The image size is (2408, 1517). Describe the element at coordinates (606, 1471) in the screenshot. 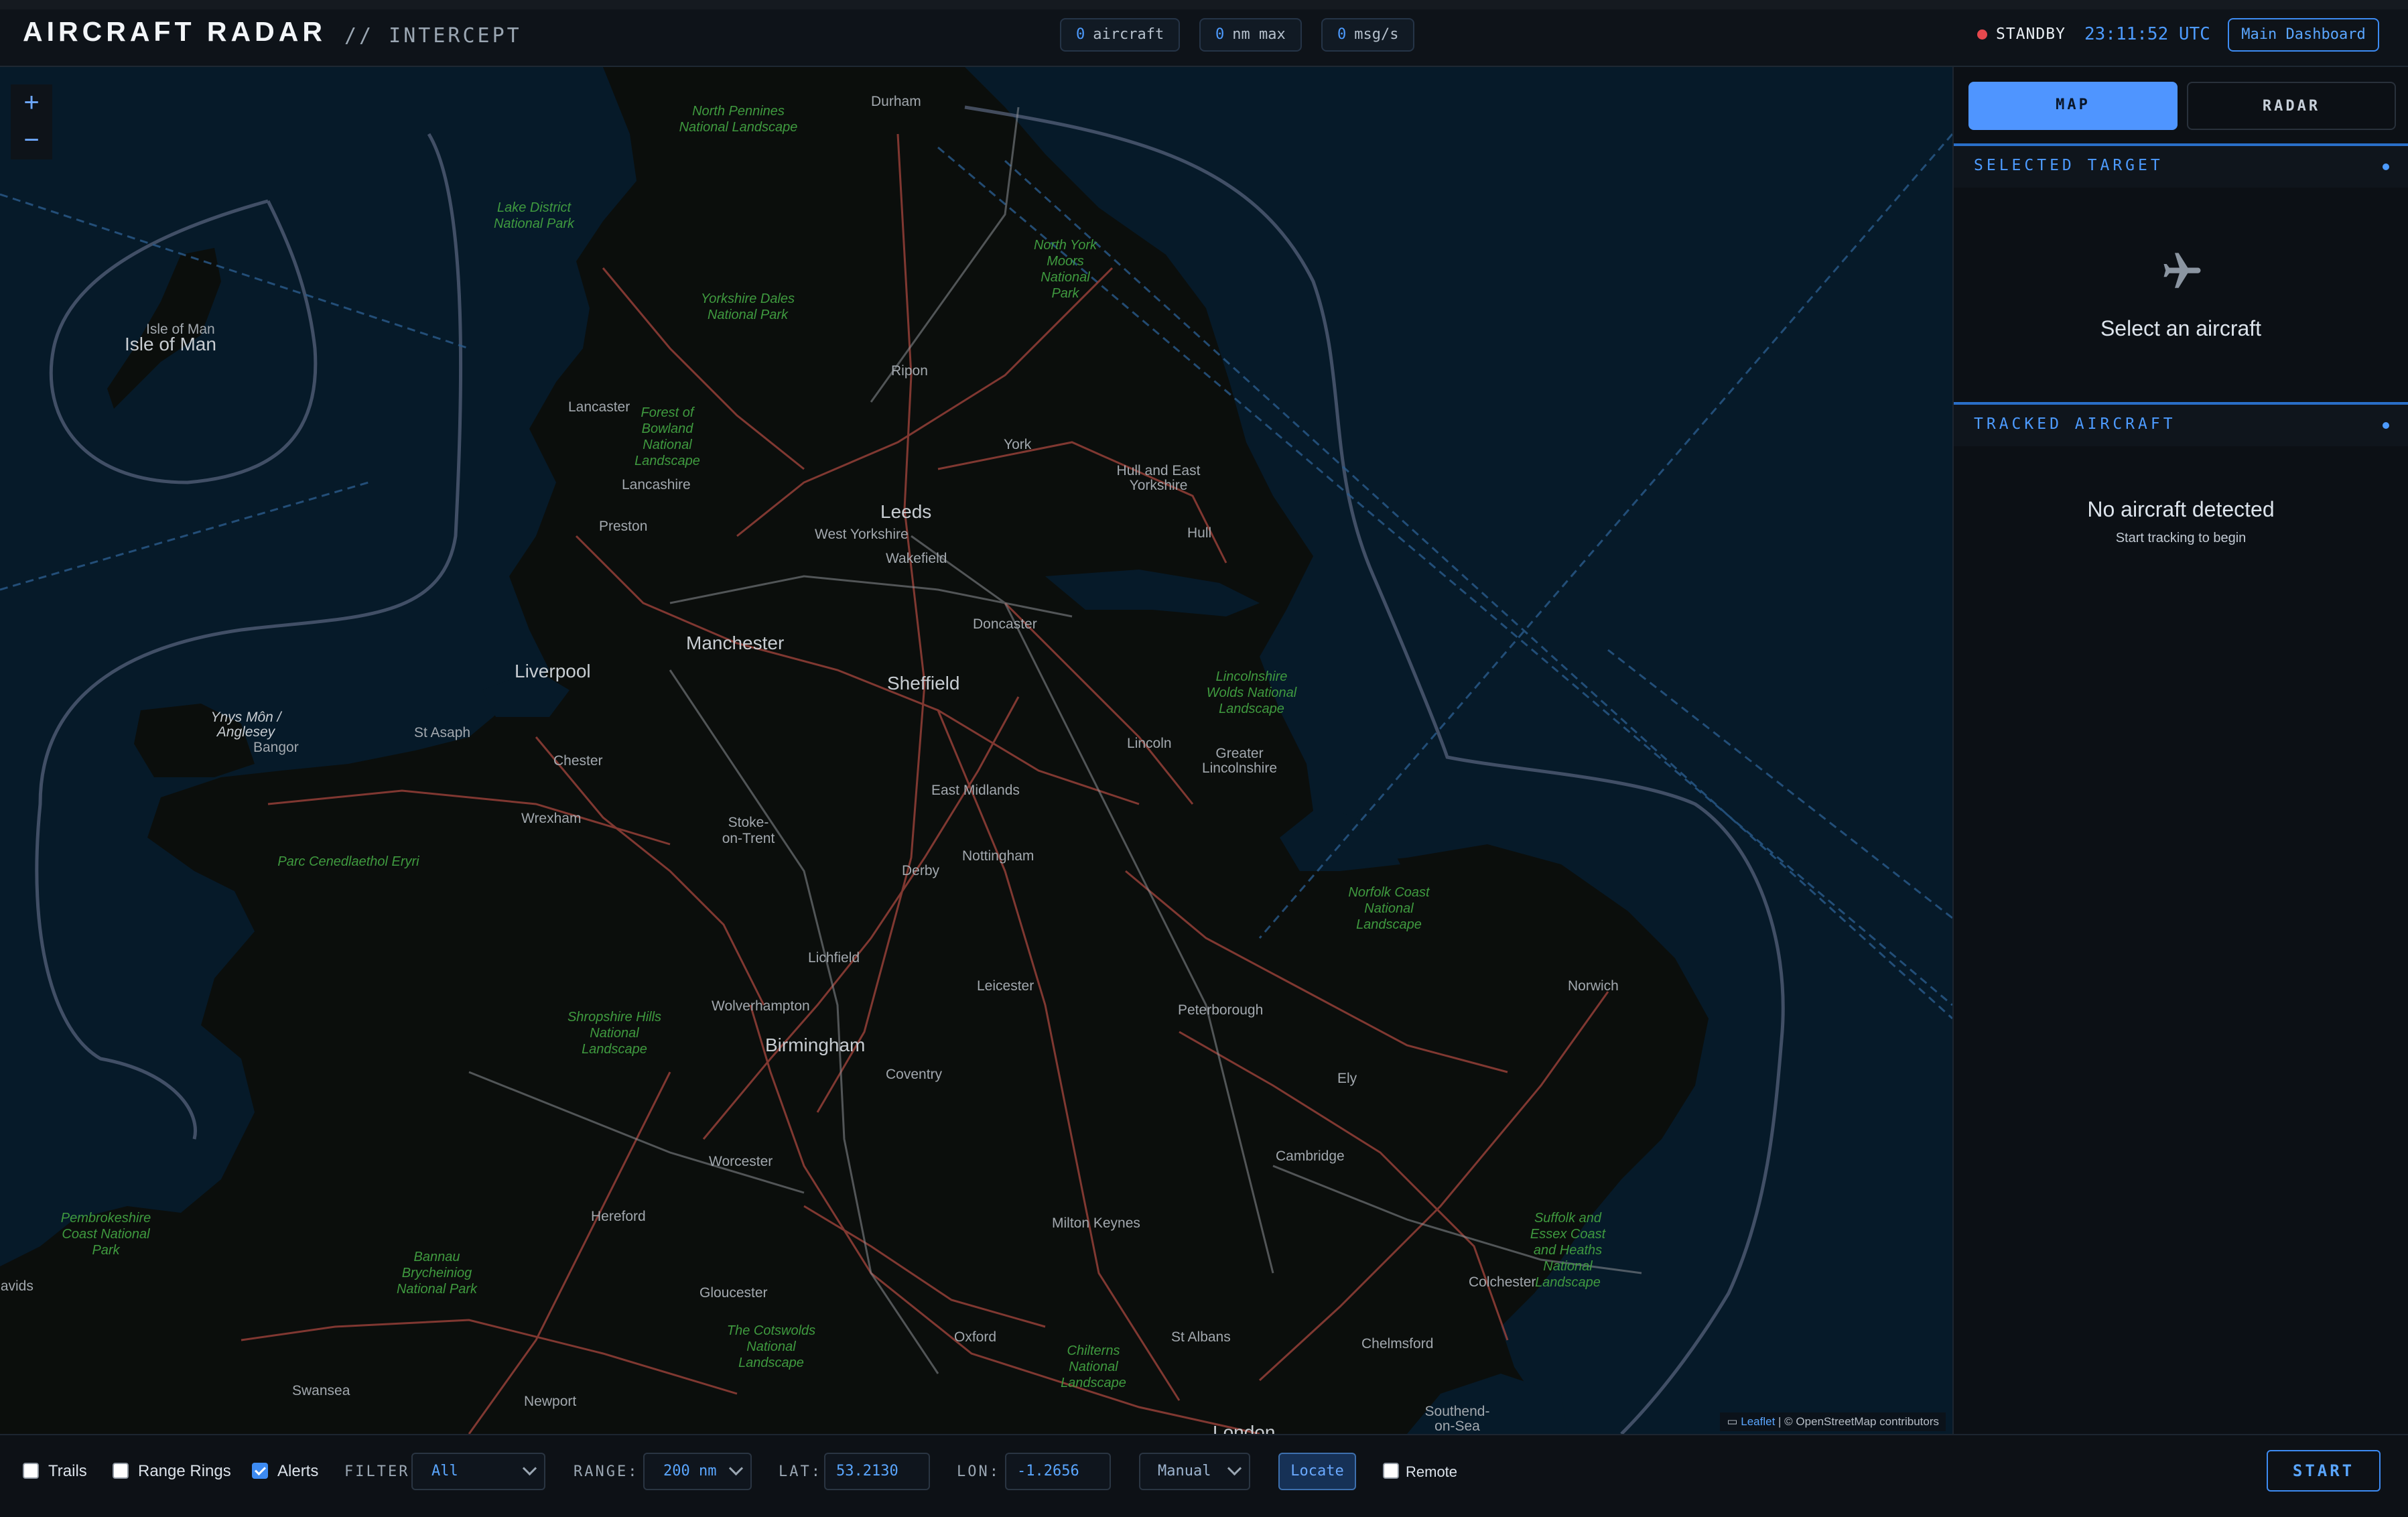

I see `range-label: RANGE:` at that location.